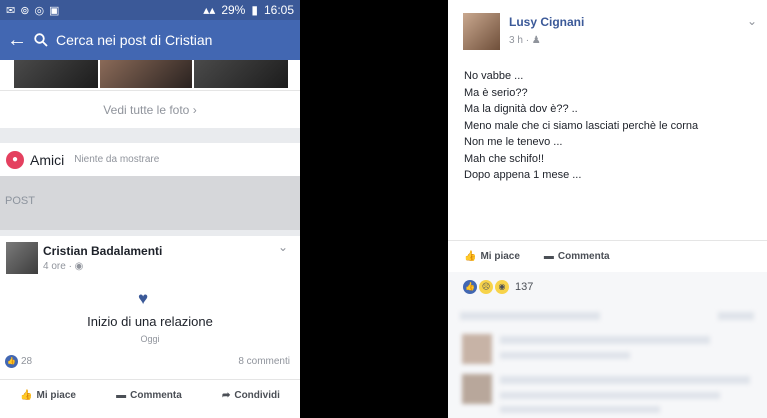 The image size is (767, 418). I want to click on see-all-photos-link: Vedi tutte le foto ›, so click(150, 109).